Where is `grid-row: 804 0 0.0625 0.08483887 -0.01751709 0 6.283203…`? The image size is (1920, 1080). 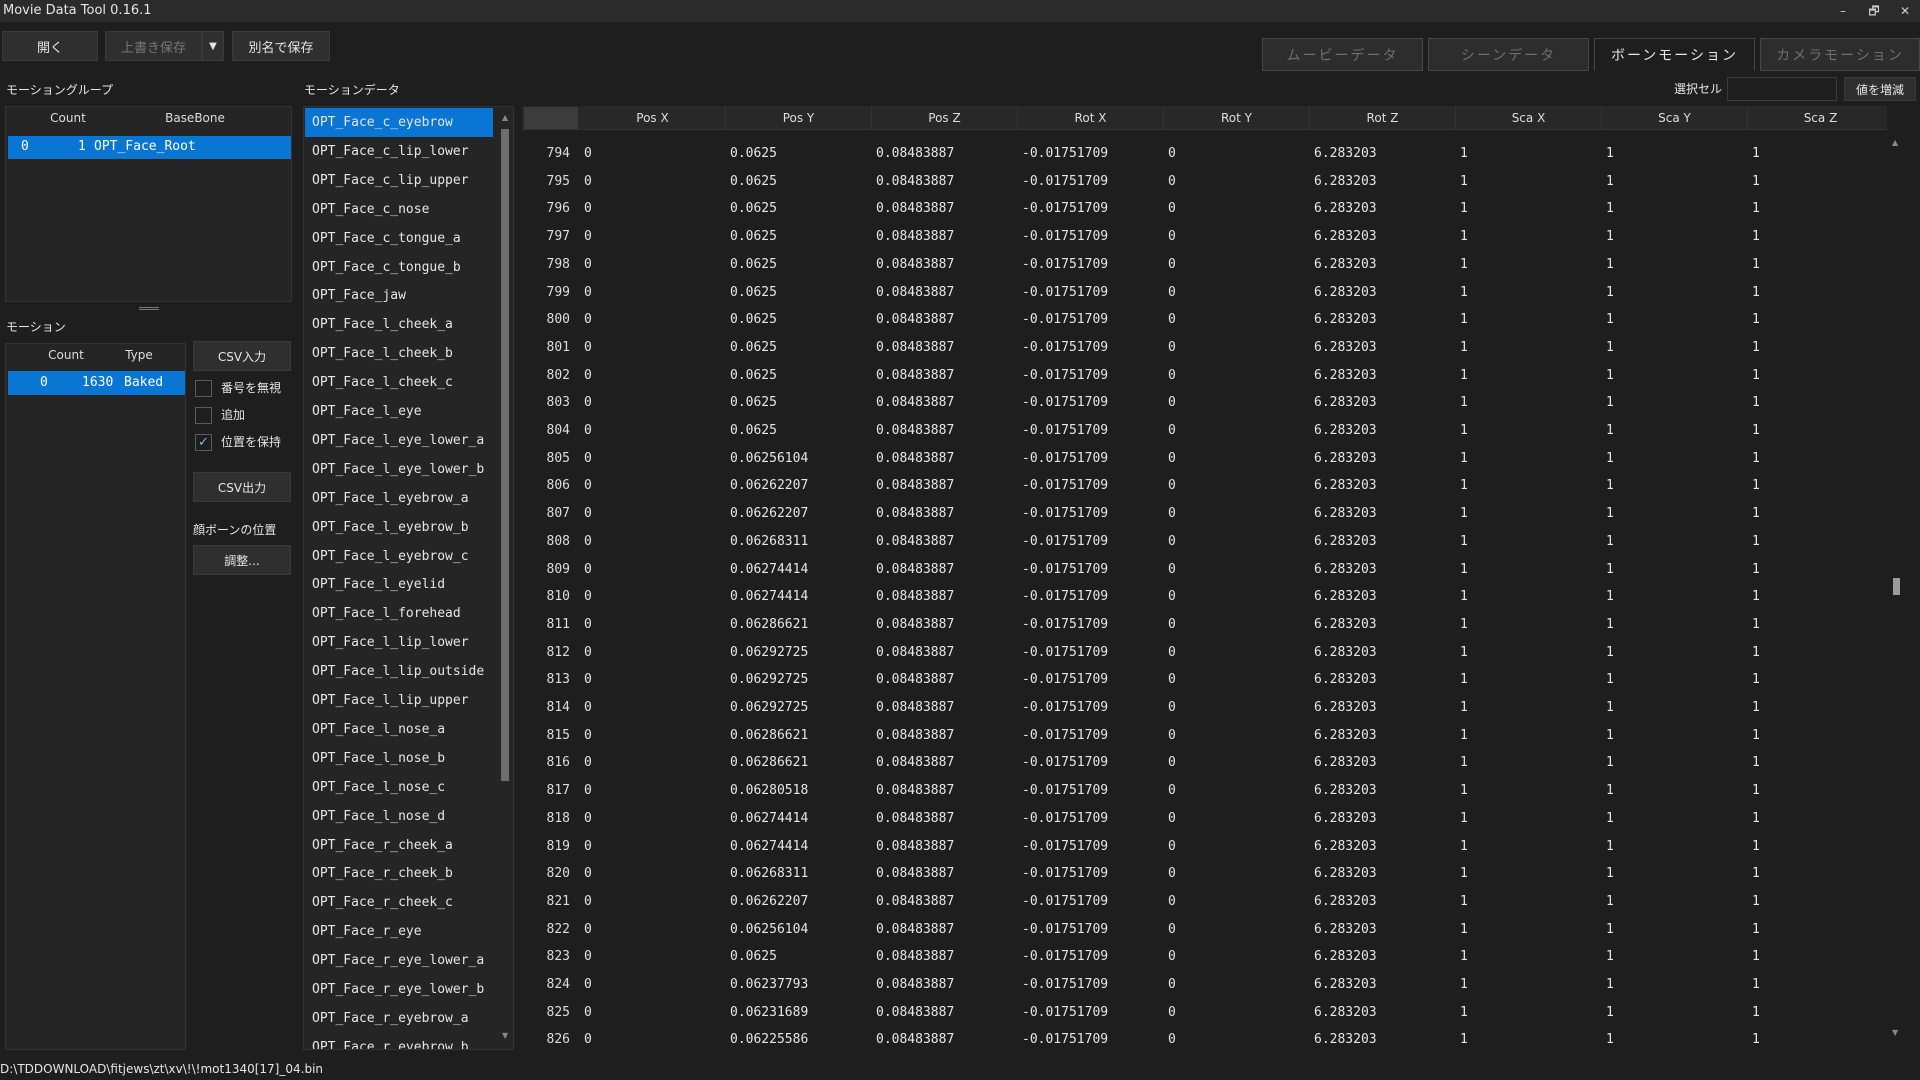 grid-row: 804 0 0.0625 0.08483887 -0.01751709 0 6.283203… is located at coordinates (1204, 432).